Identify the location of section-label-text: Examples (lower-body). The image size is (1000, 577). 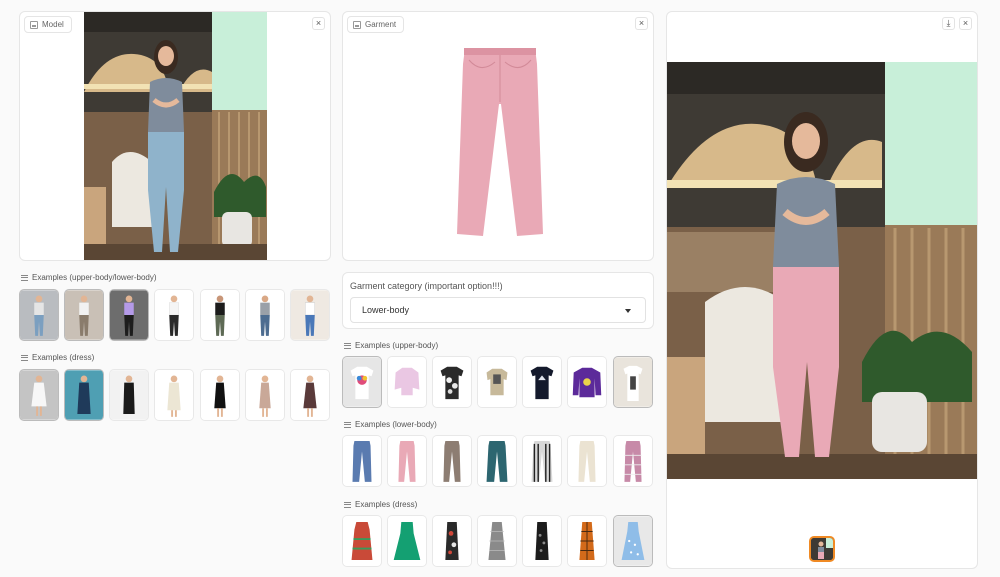
(396, 424).